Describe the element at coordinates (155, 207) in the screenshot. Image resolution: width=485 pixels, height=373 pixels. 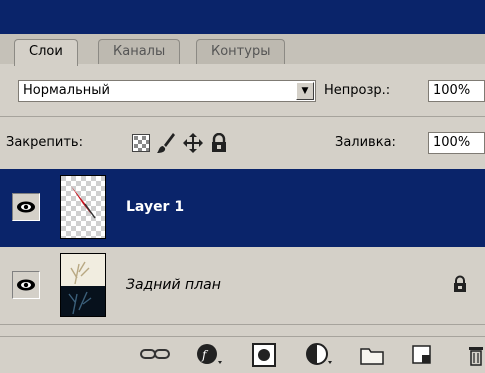
I see `layer-name: Layer 1` at that location.